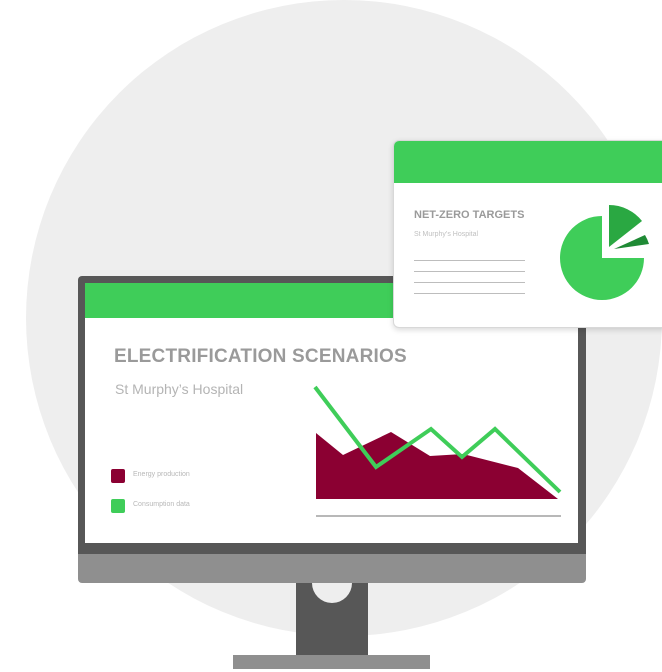 This screenshot has width=662, height=672. What do you see at coordinates (332, 619) in the screenshot?
I see `monitor-stand` at bounding box center [332, 619].